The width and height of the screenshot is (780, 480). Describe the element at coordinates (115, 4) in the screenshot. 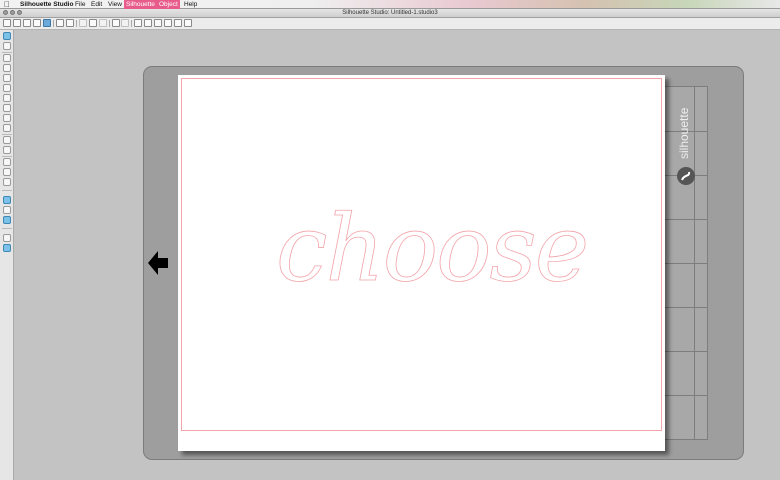

I see `menu-view: View` at that location.